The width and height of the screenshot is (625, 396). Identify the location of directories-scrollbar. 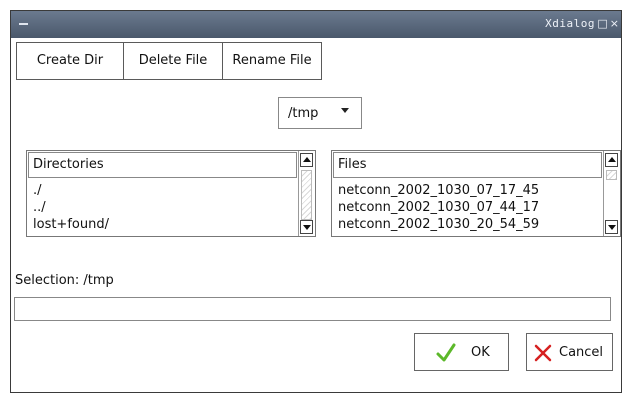
(306, 193).